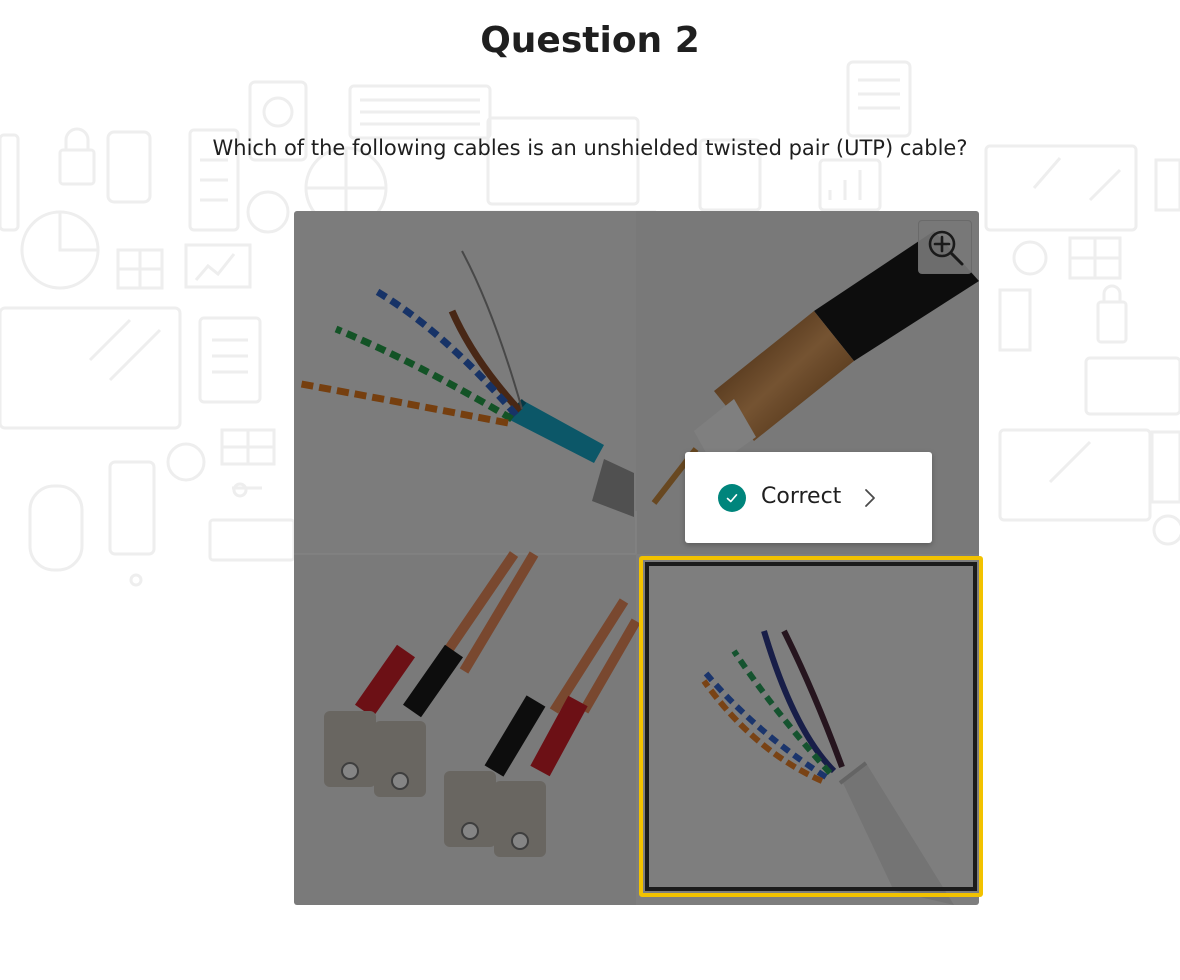 Image resolution: width=1180 pixels, height=980 pixels. What do you see at coordinates (590, 40) in the screenshot?
I see `page-title: Question 2` at bounding box center [590, 40].